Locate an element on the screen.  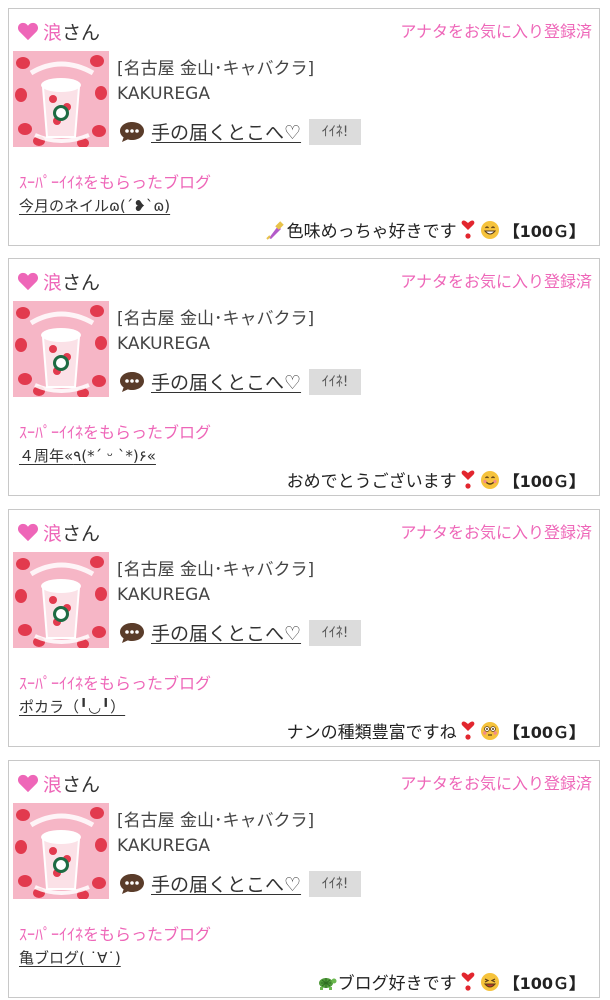
flushed-face-icon is located at coordinates (490, 731).